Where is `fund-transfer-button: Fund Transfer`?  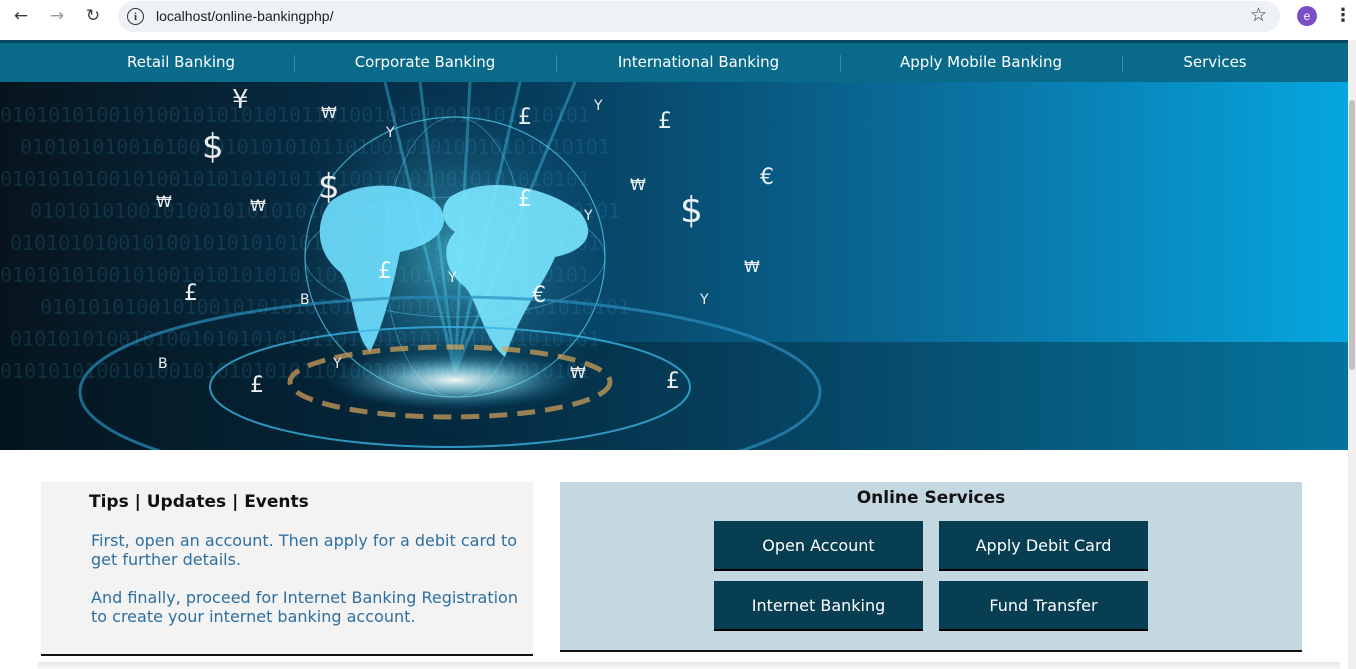
fund-transfer-button: Fund Transfer is located at coordinates (1043, 606).